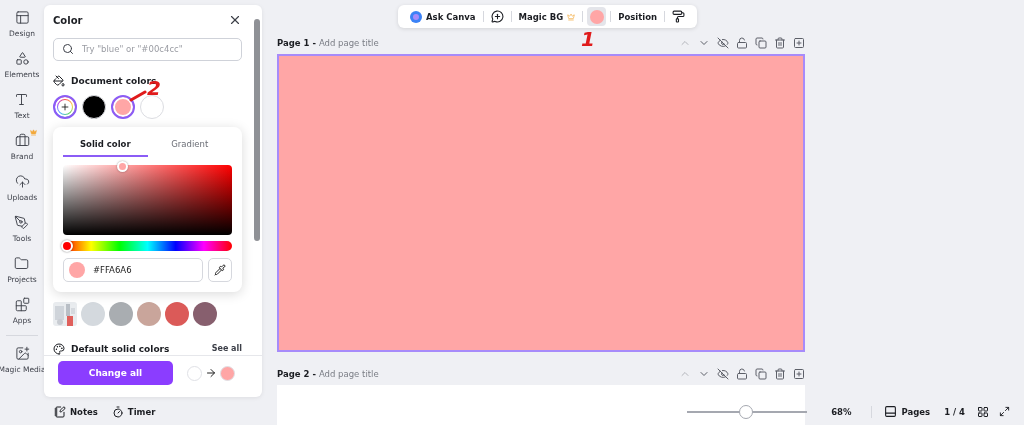  Describe the element at coordinates (907, 411) in the screenshot. I see `pages-button: Pages` at that location.